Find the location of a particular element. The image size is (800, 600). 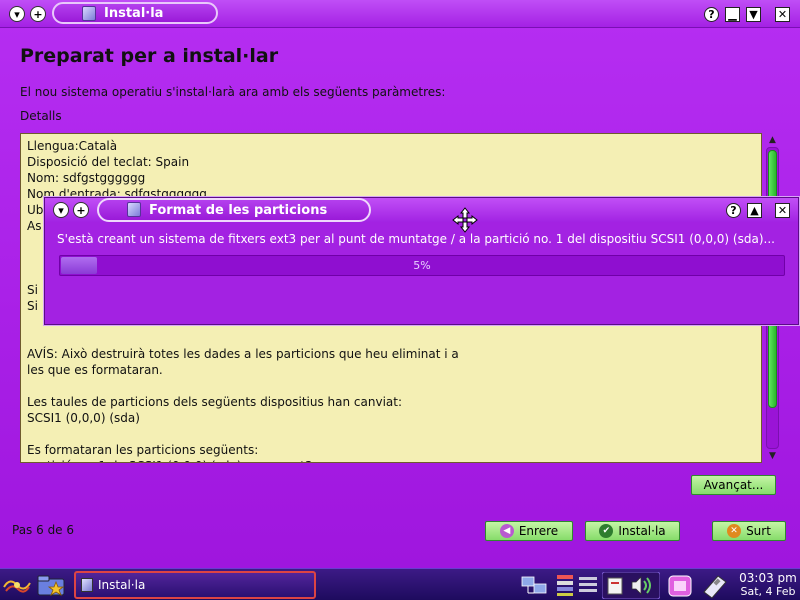

install-button: ✔ Instal·la is located at coordinates (632, 531).